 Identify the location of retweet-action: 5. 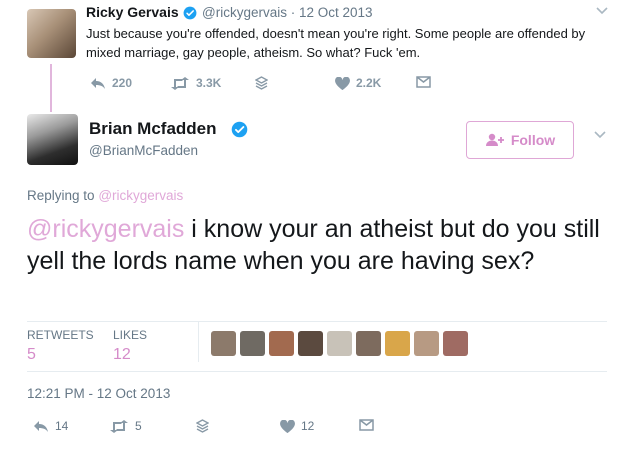
(125, 426).